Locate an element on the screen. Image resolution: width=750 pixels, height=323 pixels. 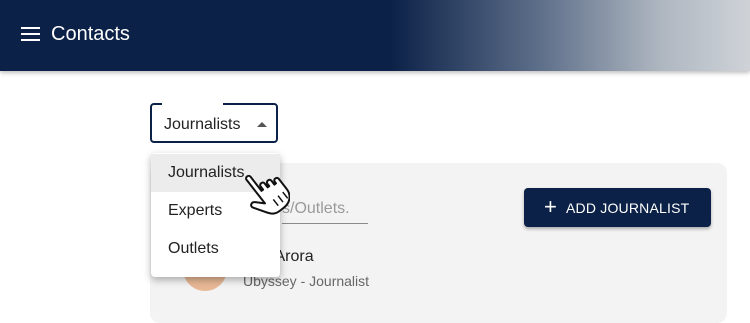
arrow-up-icon is located at coordinates (262, 124).